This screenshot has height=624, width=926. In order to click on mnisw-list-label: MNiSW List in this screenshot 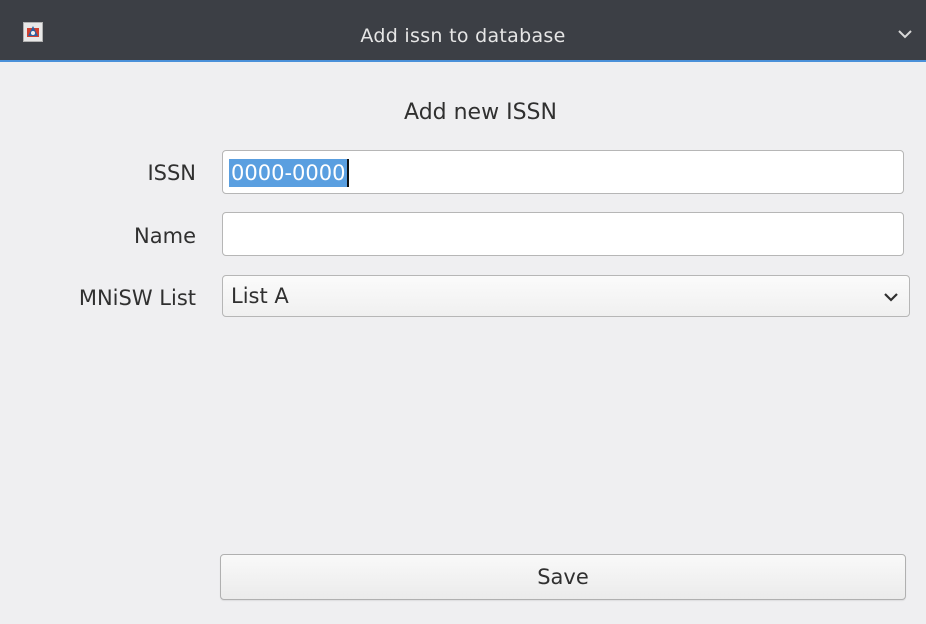, I will do `click(137, 298)`.